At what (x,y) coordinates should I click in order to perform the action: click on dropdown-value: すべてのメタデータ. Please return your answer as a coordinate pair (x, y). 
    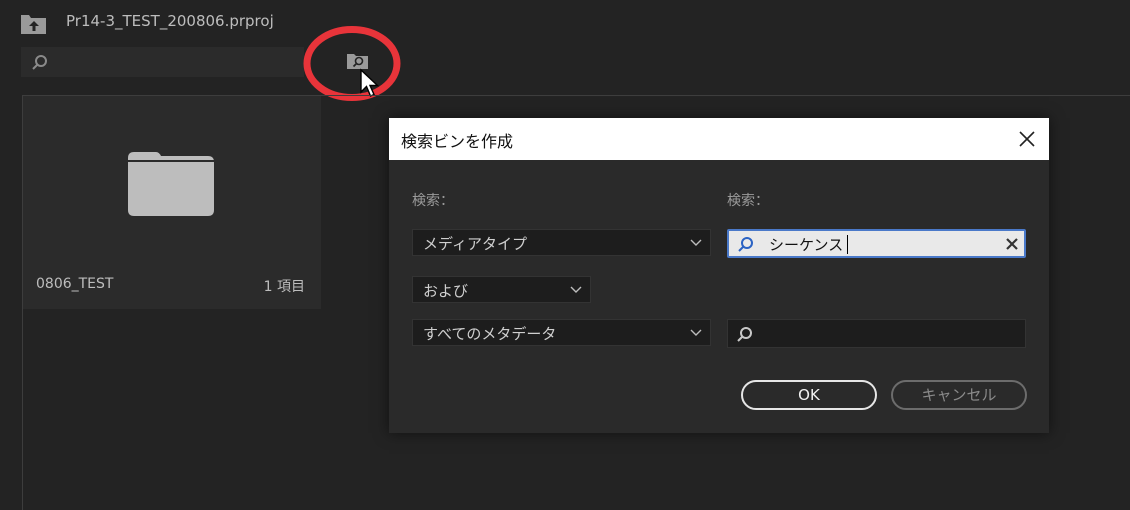
    Looking at the image, I should click on (490, 334).